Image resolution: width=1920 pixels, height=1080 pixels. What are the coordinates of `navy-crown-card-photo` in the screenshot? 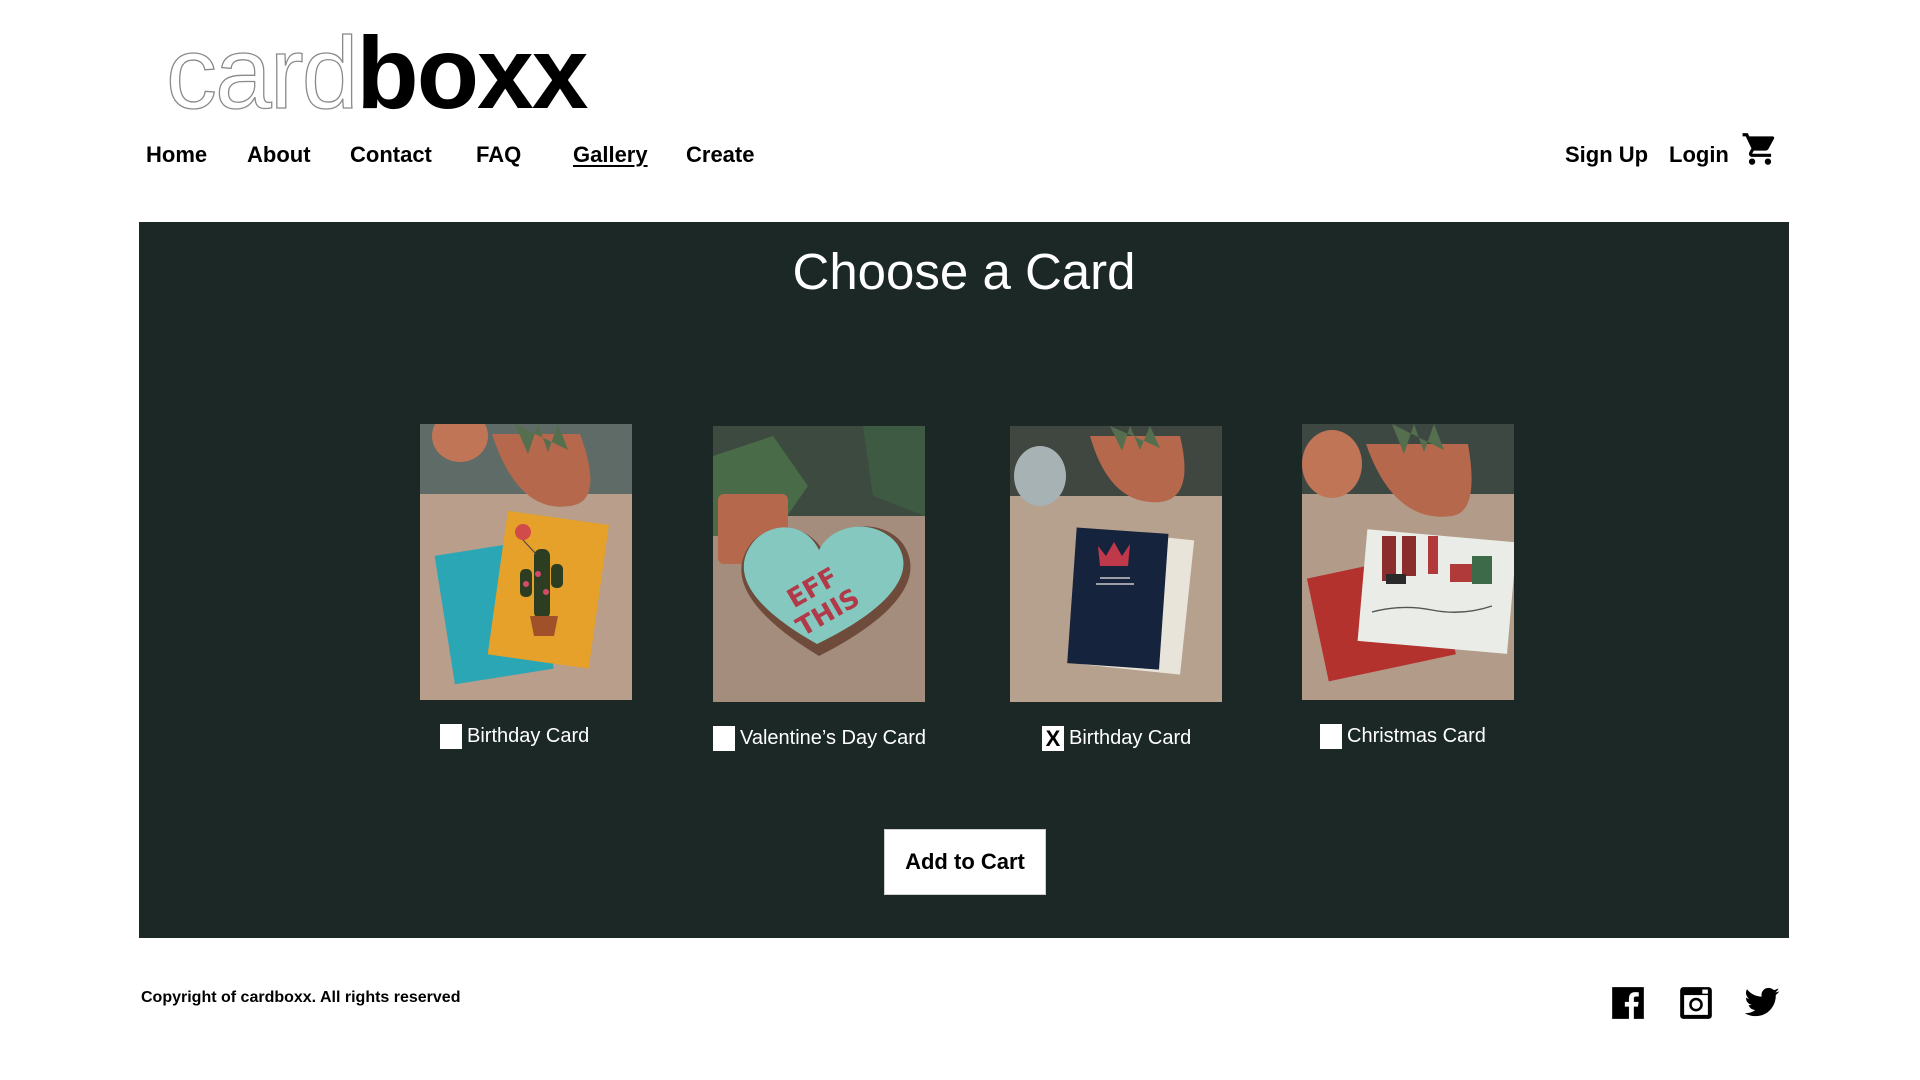 It's located at (1116, 564).